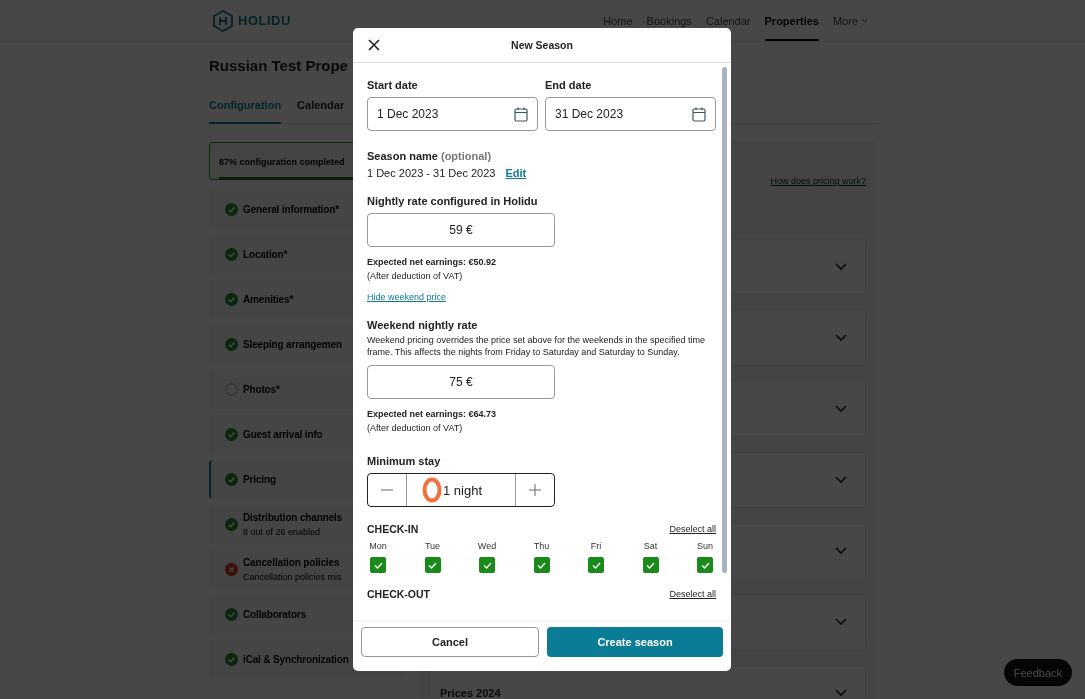 The height and width of the screenshot is (699, 1085). I want to click on day-label: Thu, so click(541, 546).